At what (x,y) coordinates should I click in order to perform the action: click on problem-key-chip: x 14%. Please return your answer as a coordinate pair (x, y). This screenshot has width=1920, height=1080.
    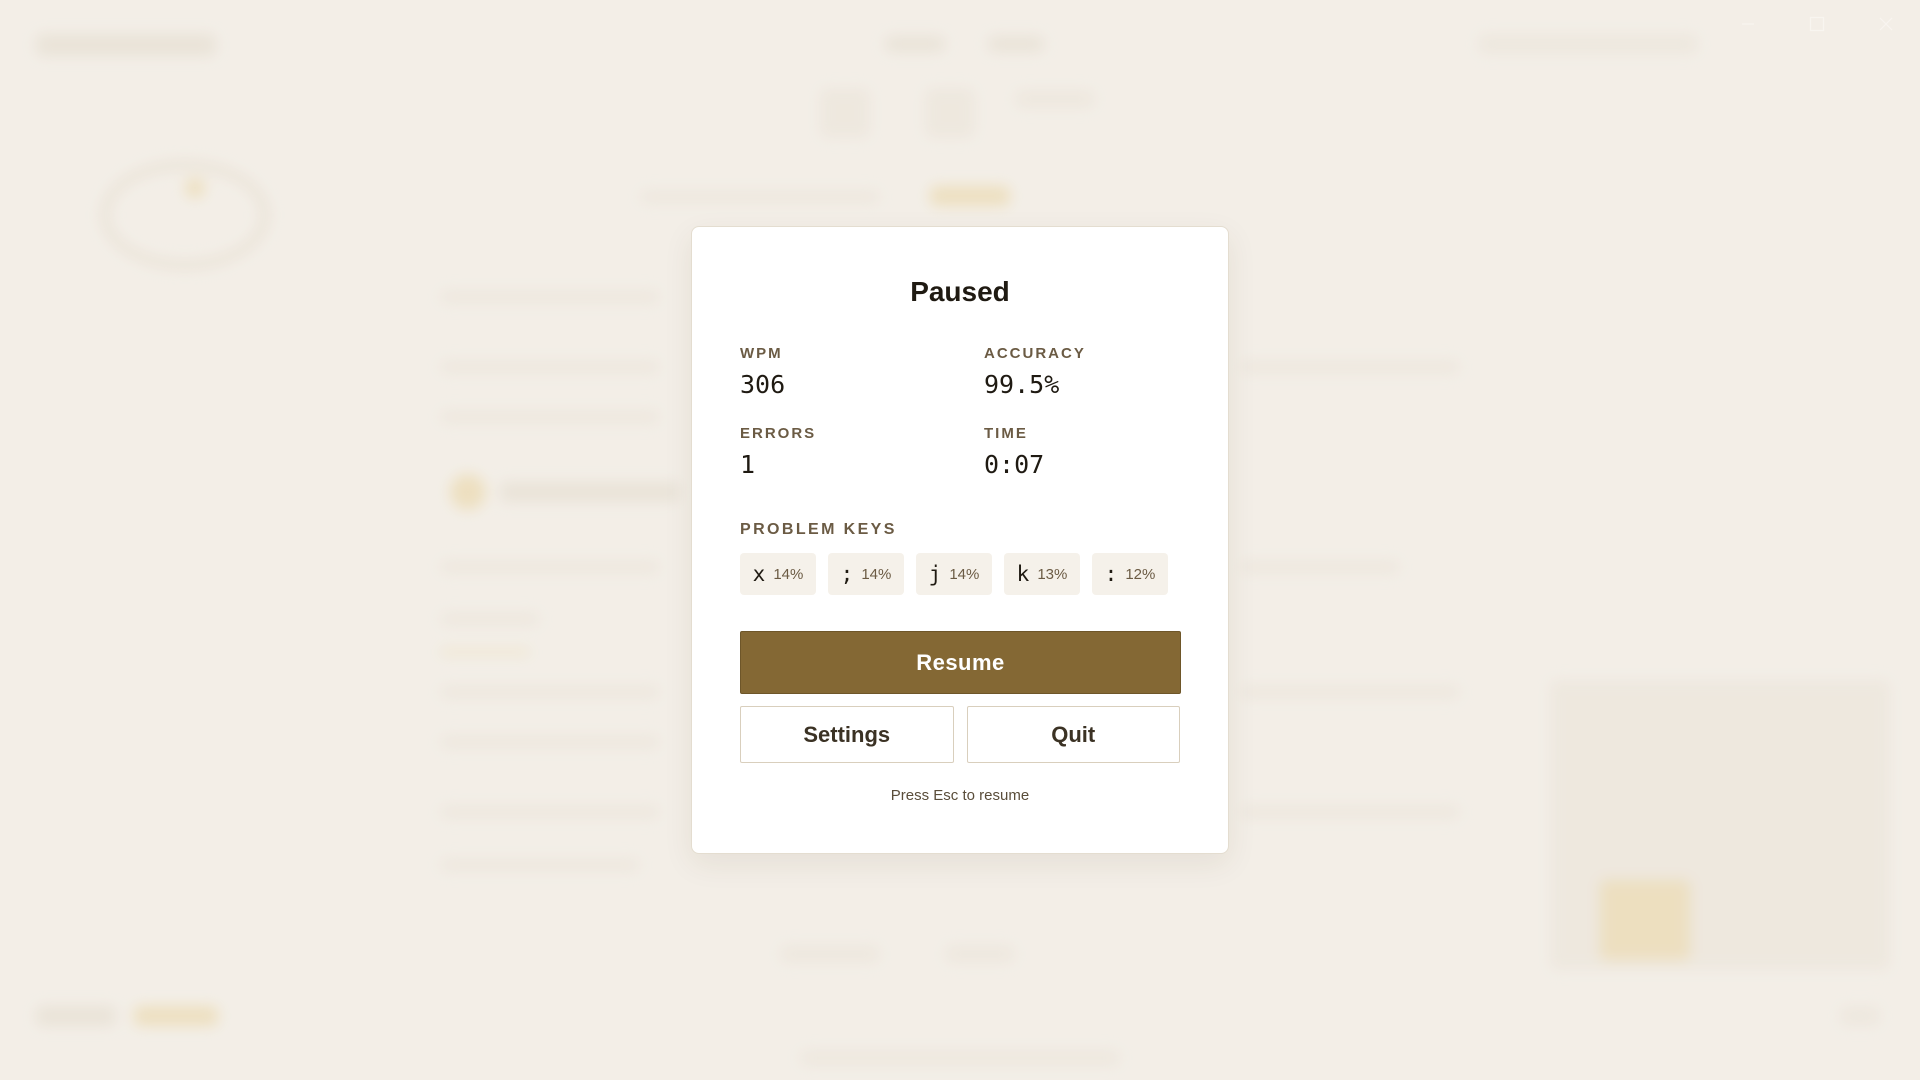
    Looking at the image, I should click on (778, 574).